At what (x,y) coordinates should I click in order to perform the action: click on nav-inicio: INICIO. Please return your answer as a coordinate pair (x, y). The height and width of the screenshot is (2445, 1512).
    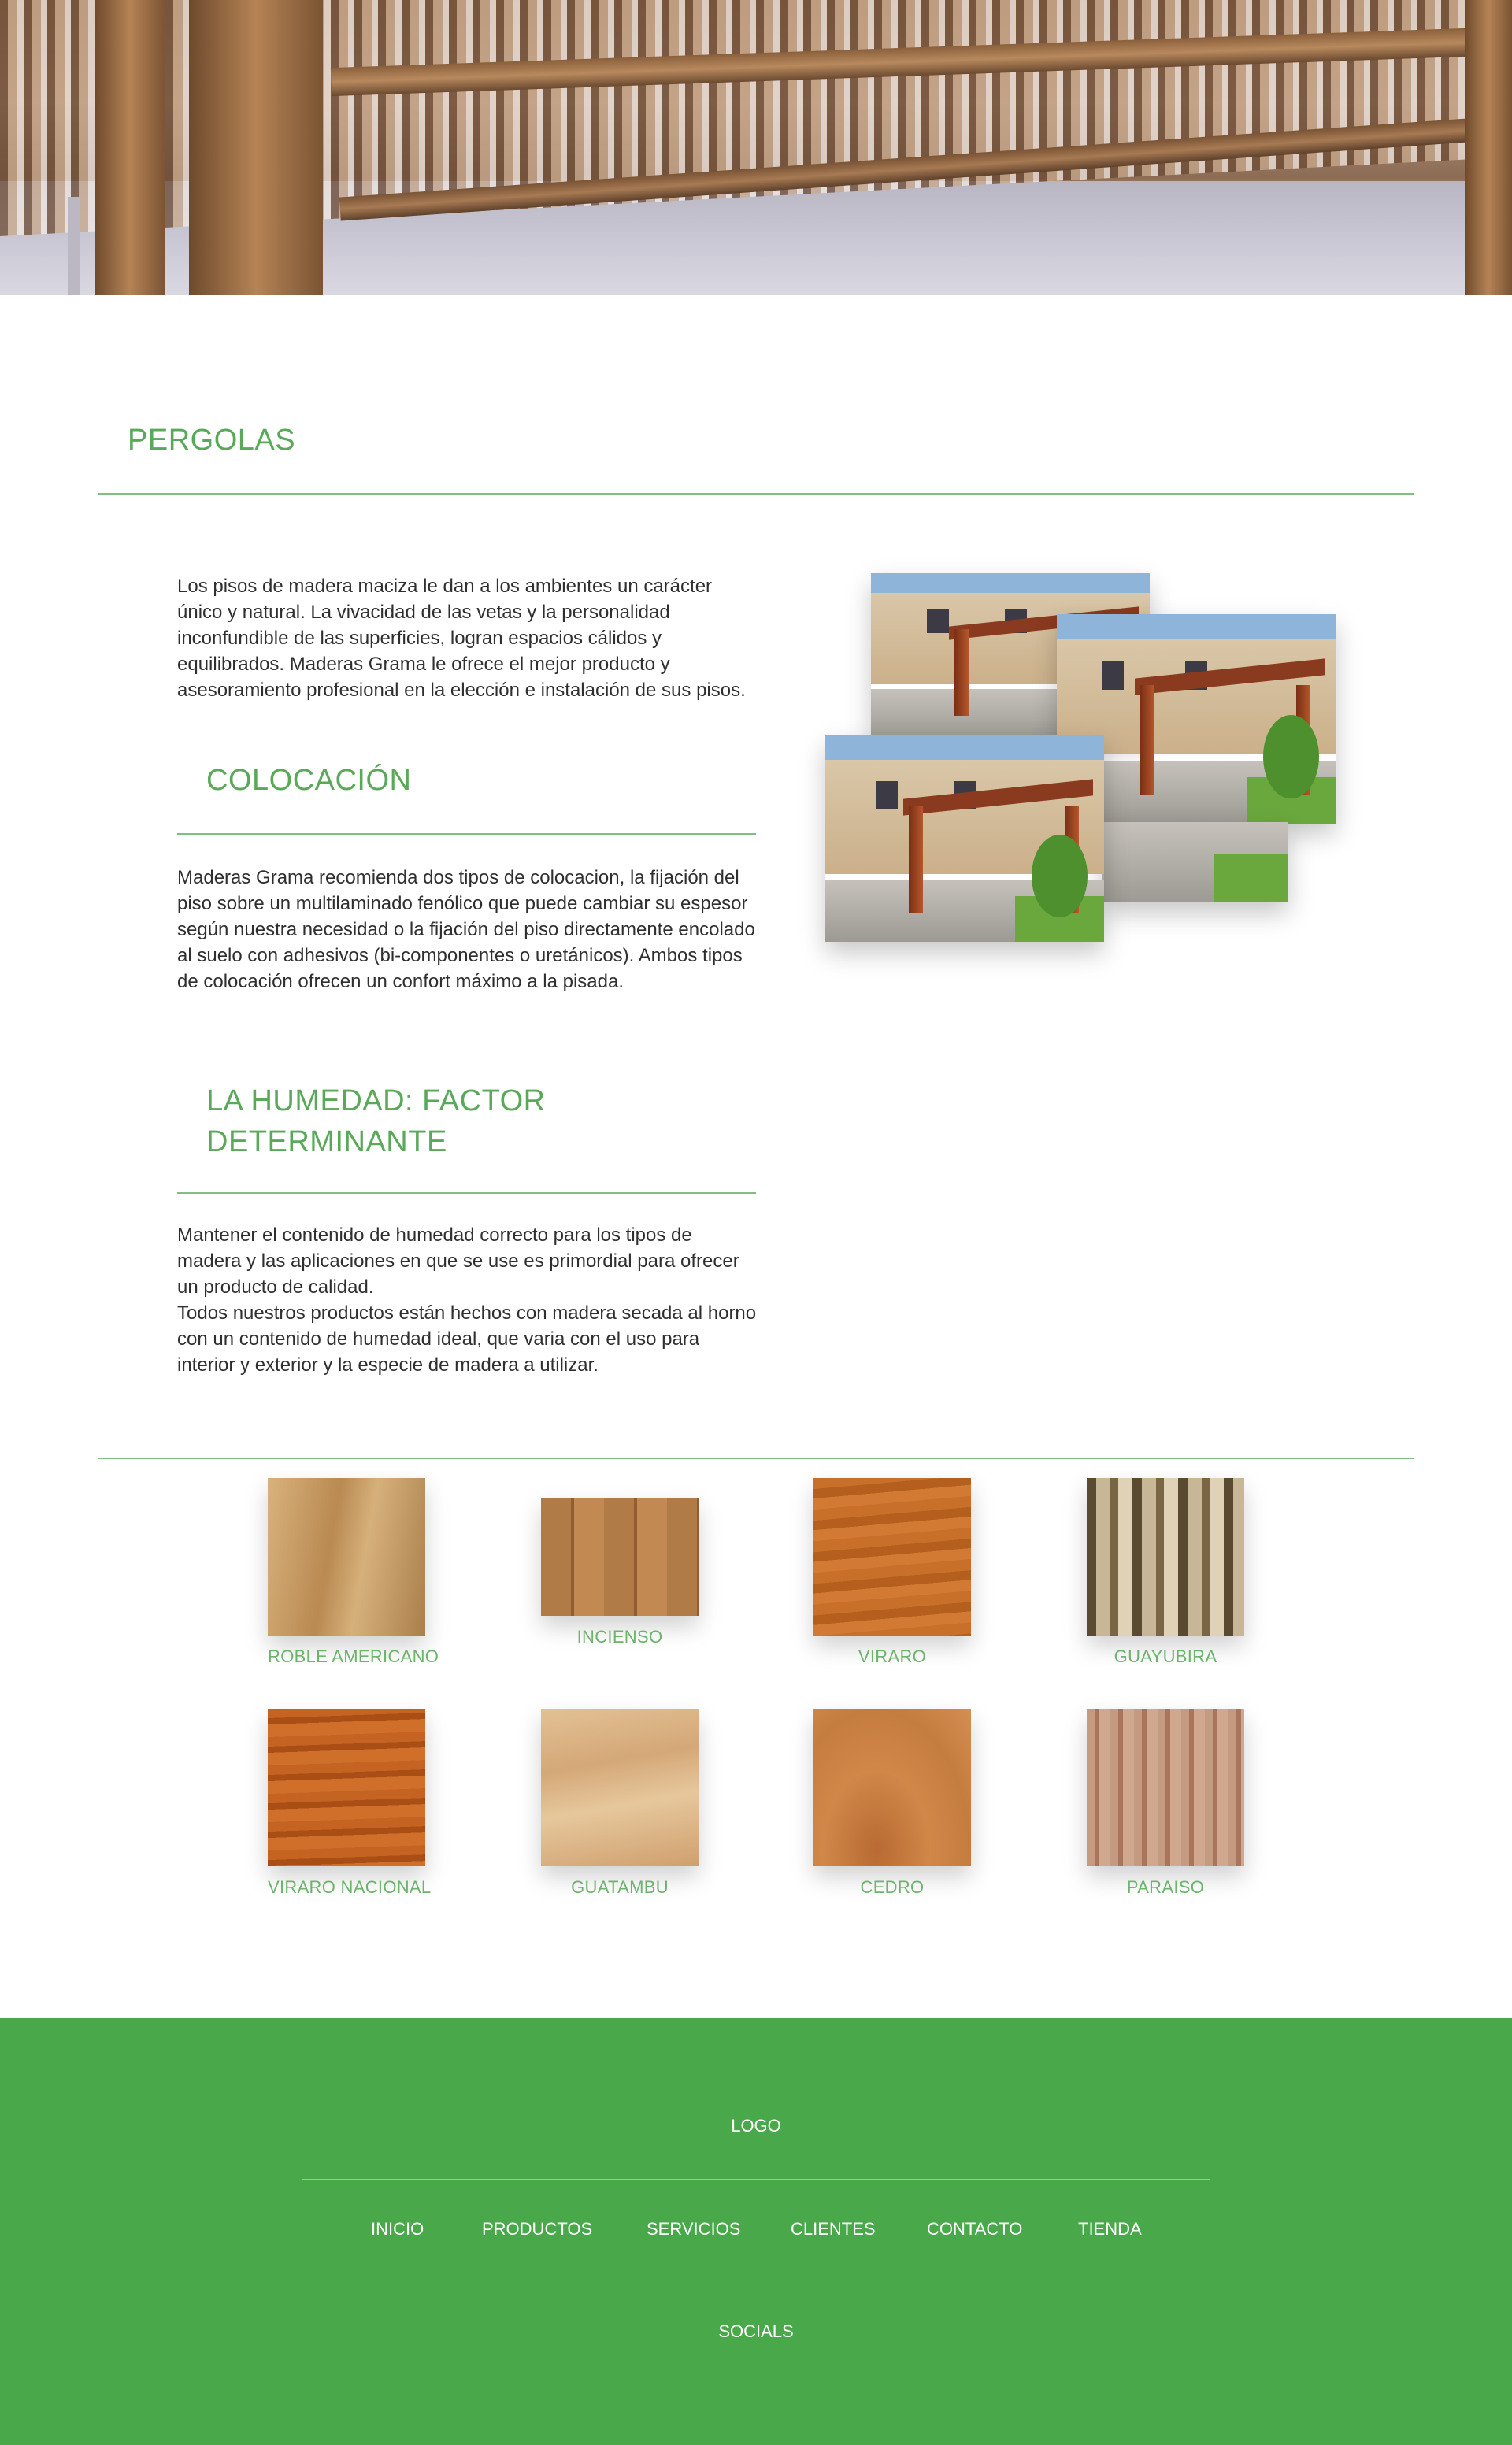
    Looking at the image, I should click on (397, 2229).